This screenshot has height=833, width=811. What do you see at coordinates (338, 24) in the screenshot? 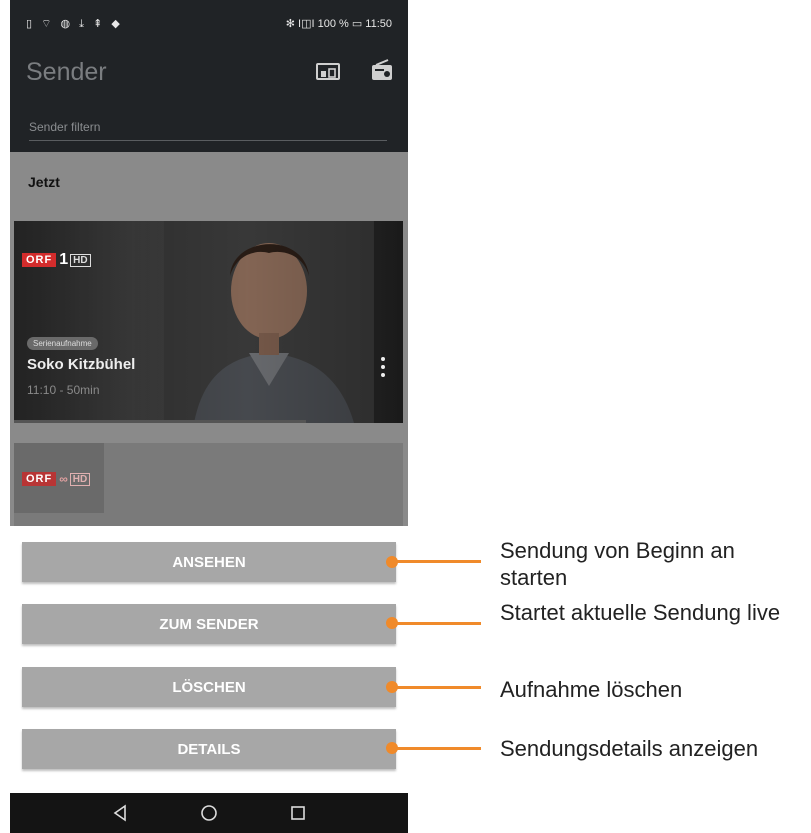
I see `status-right-info: ✻ I◫I 100 % ▭ 11:50` at bounding box center [338, 24].